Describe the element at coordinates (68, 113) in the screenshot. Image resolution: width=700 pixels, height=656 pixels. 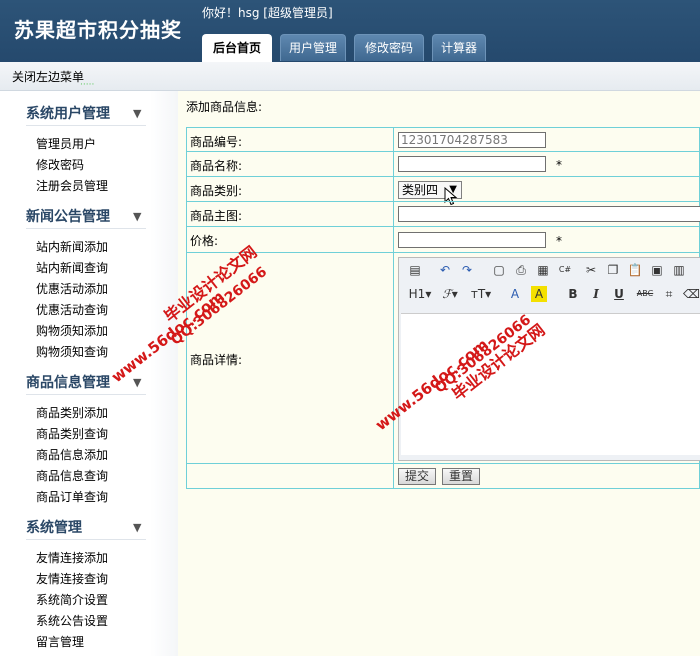
I see `sidebar-group-title-system-users: 系统用户管理` at that location.